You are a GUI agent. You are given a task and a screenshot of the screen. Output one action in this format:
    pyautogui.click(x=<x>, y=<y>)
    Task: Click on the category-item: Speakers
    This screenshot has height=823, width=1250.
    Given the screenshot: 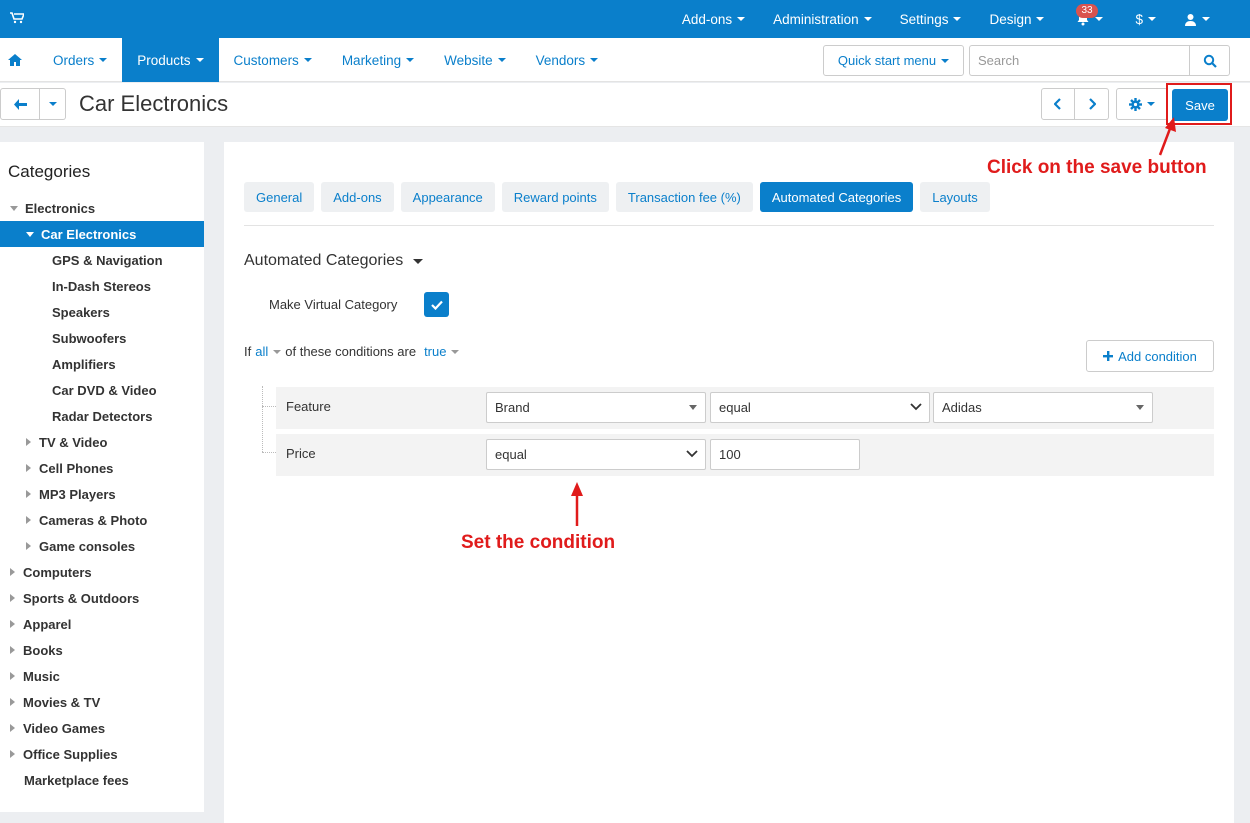 What is the action you would take?
    pyautogui.click(x=102, y=312)
    